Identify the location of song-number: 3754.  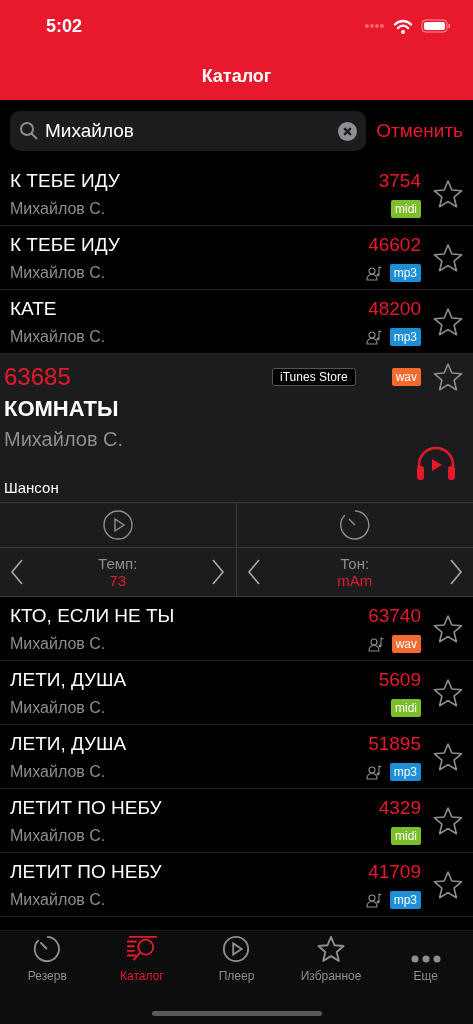
(399, 180).